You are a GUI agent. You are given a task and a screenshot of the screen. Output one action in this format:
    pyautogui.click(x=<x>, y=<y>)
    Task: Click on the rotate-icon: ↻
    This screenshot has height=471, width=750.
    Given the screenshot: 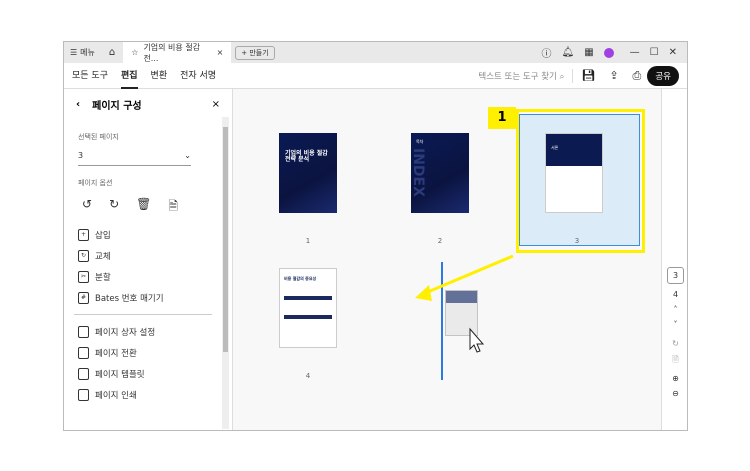 What is the action you would take?
    pyautogui.click(x=675, y=343)
    